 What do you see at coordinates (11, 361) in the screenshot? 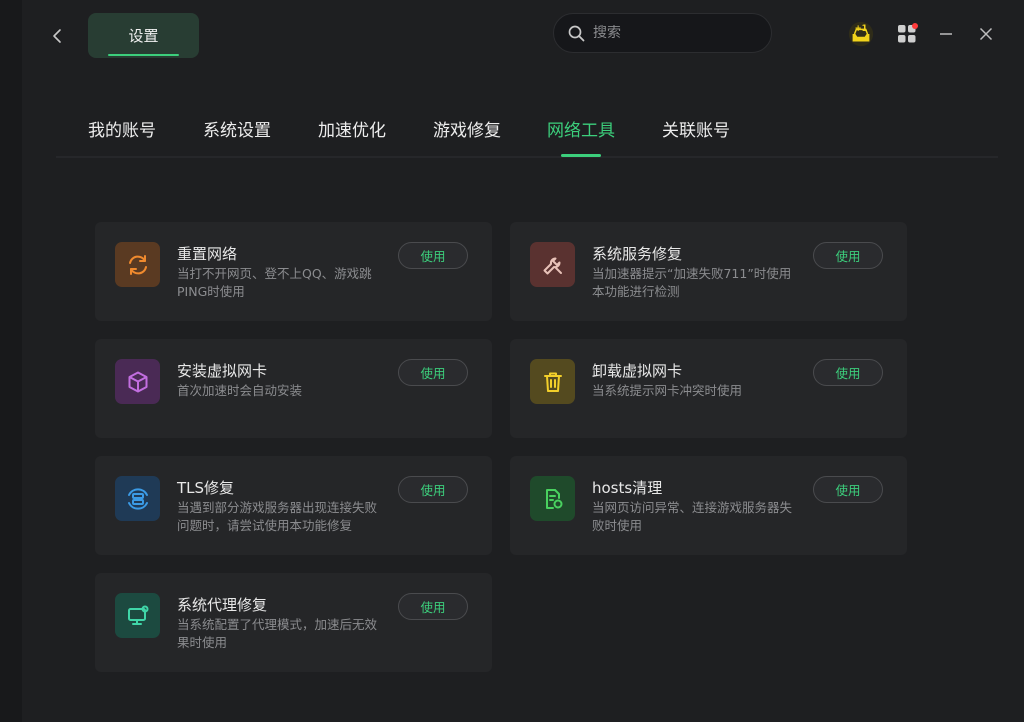
I see `left-edge-strip` at bounding box center [11, 361].